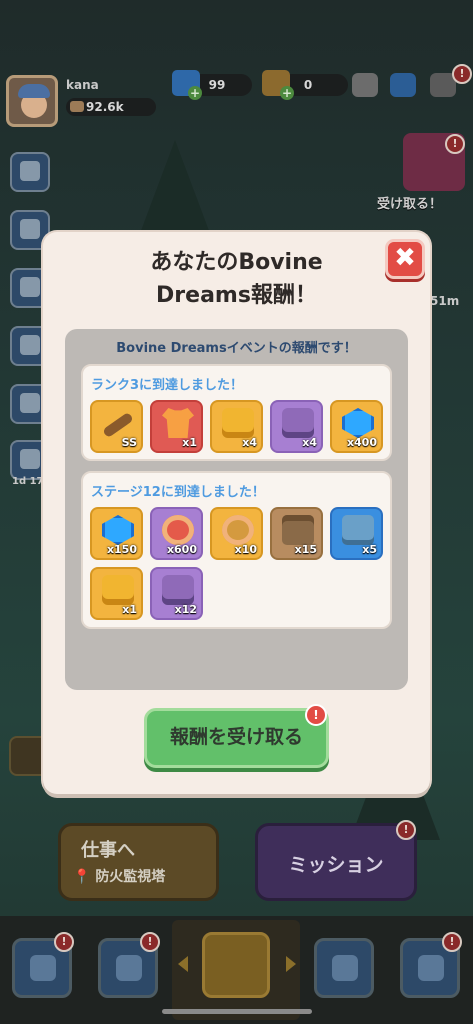 The width and height of the screenshot is (473, 1024). I want to click on close-button: ✖, so click(405, 259).